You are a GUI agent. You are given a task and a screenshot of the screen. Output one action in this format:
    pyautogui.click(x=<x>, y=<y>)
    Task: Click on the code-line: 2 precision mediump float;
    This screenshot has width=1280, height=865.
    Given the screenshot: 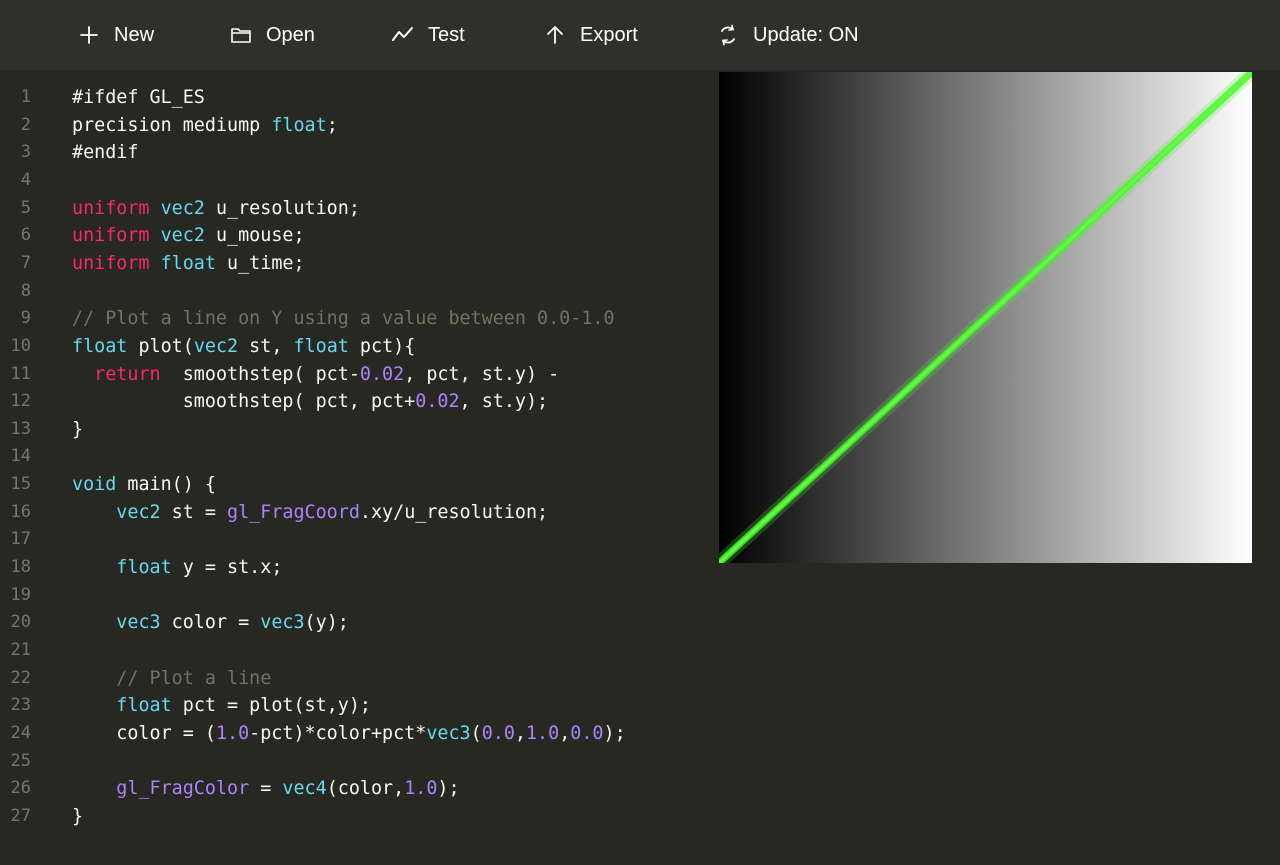 What is the action you would take?
    pyautogui.click(x=355, y=126)
    